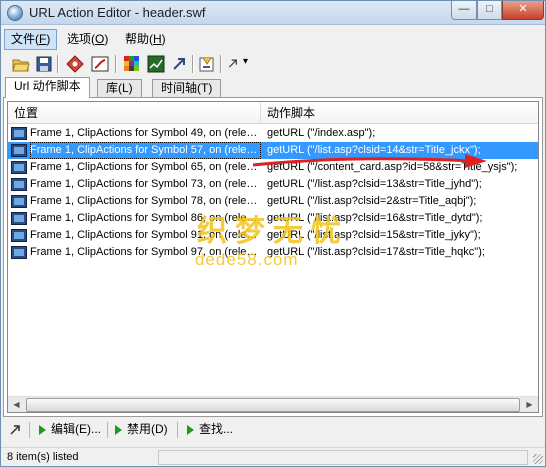 The width and height of the screenshot is (546, 467). I want to click on title-bar: URL Action Editor - header.swf — □ ✕, so click(273, 13).